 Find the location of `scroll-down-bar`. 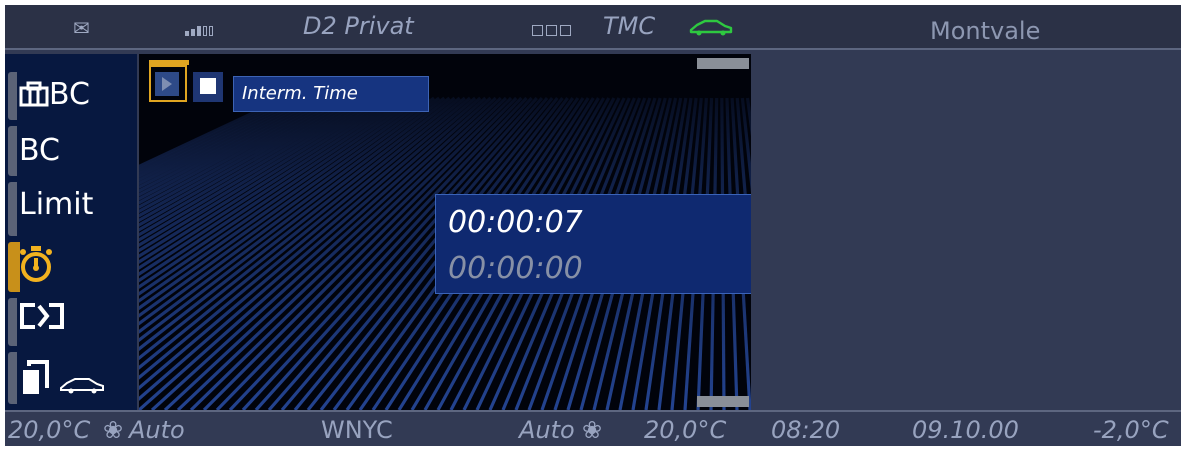

scroll-down-bar is located at coordinates (723, 401).